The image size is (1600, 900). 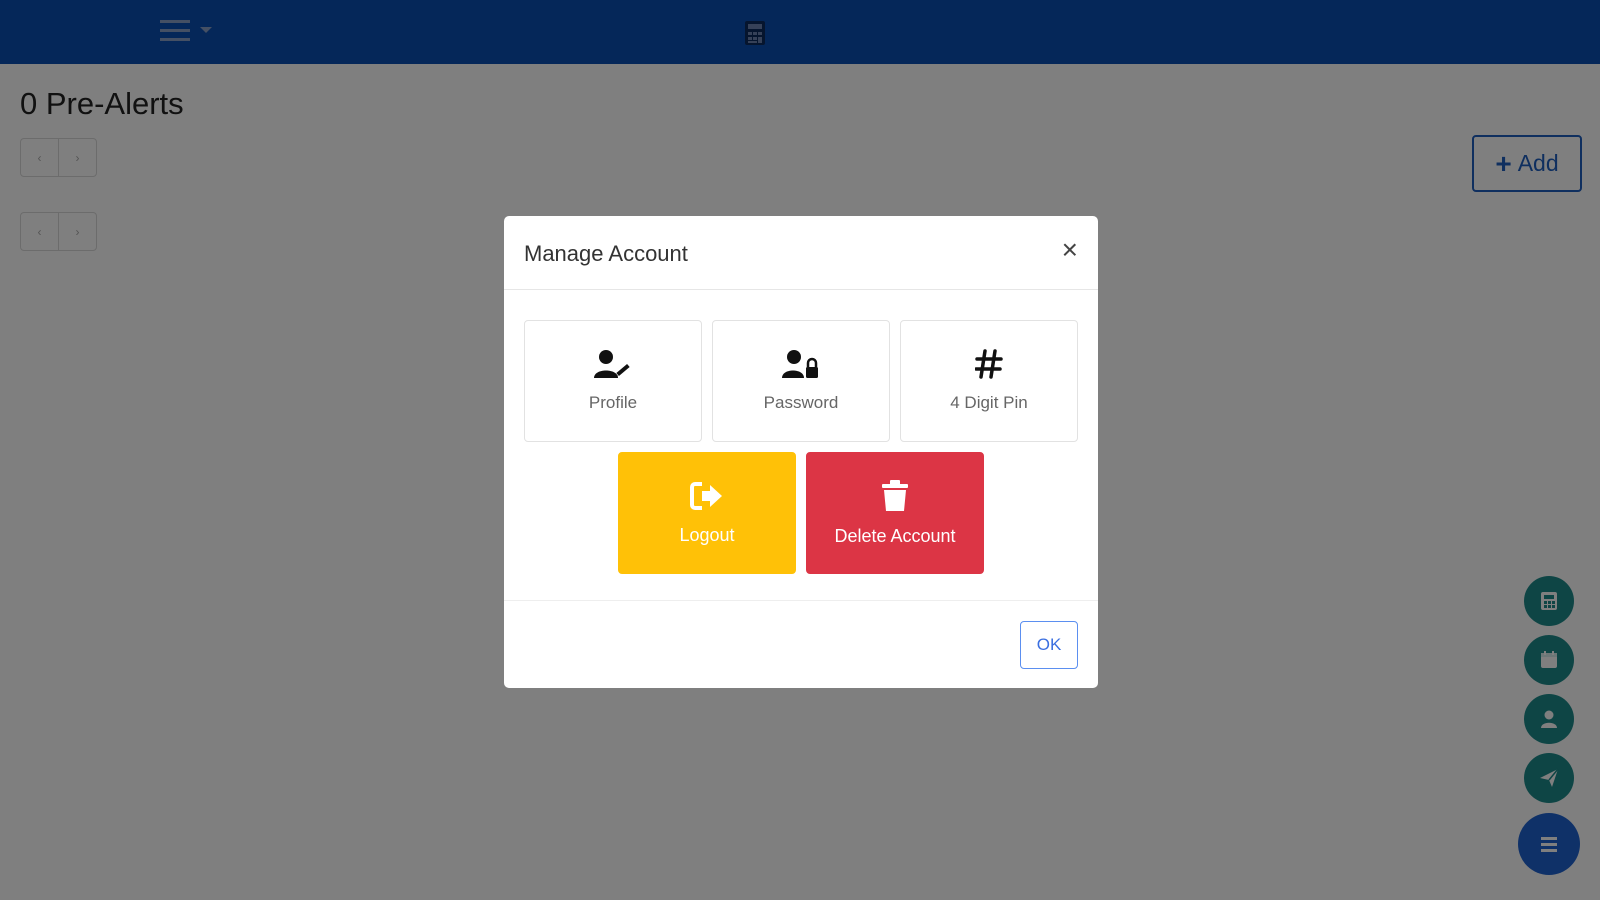 I want to click on tile-label: 4 Digit Pin, so click(x=989, y=402).